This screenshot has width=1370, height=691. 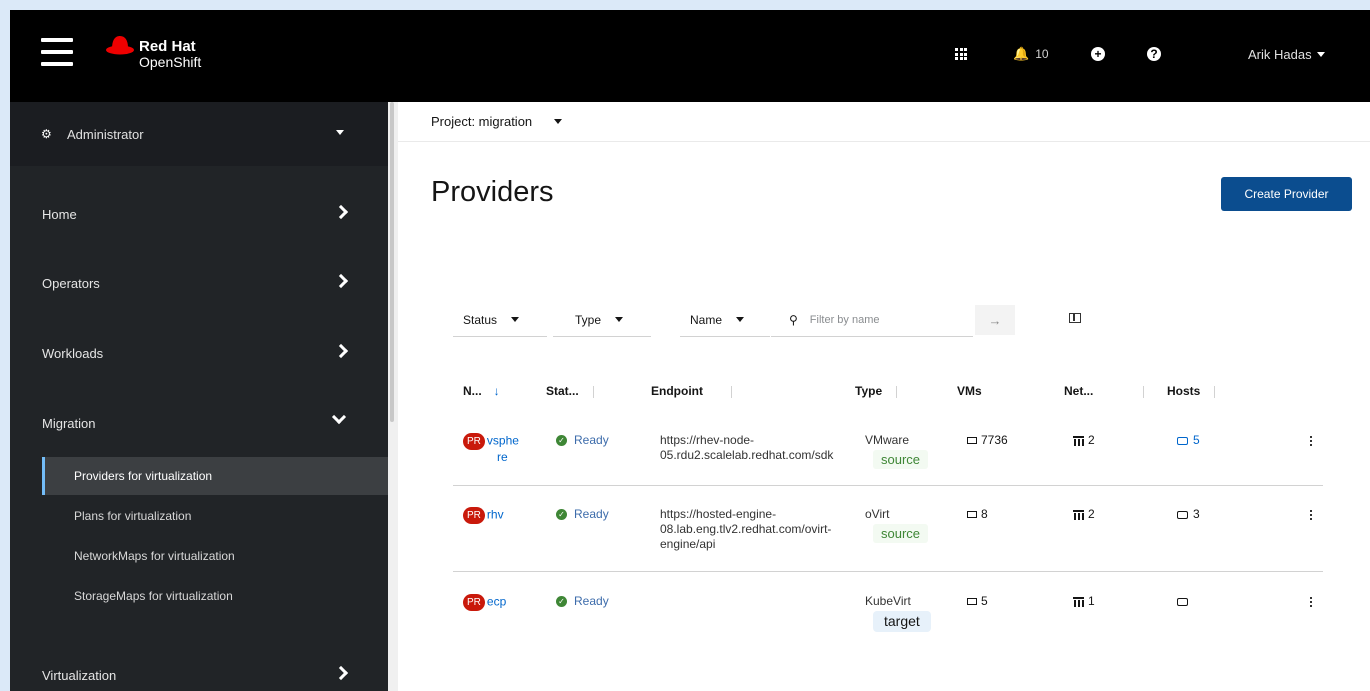 I want to click on type-filter-dropdown: Type, so click(x=602, y=320).